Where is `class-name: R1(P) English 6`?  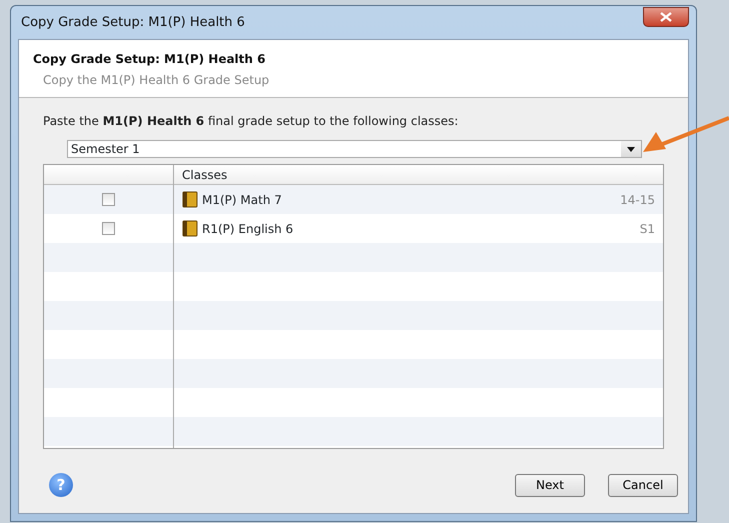
class-name: R1(P) English 6 is located at coordinates (248, 229).